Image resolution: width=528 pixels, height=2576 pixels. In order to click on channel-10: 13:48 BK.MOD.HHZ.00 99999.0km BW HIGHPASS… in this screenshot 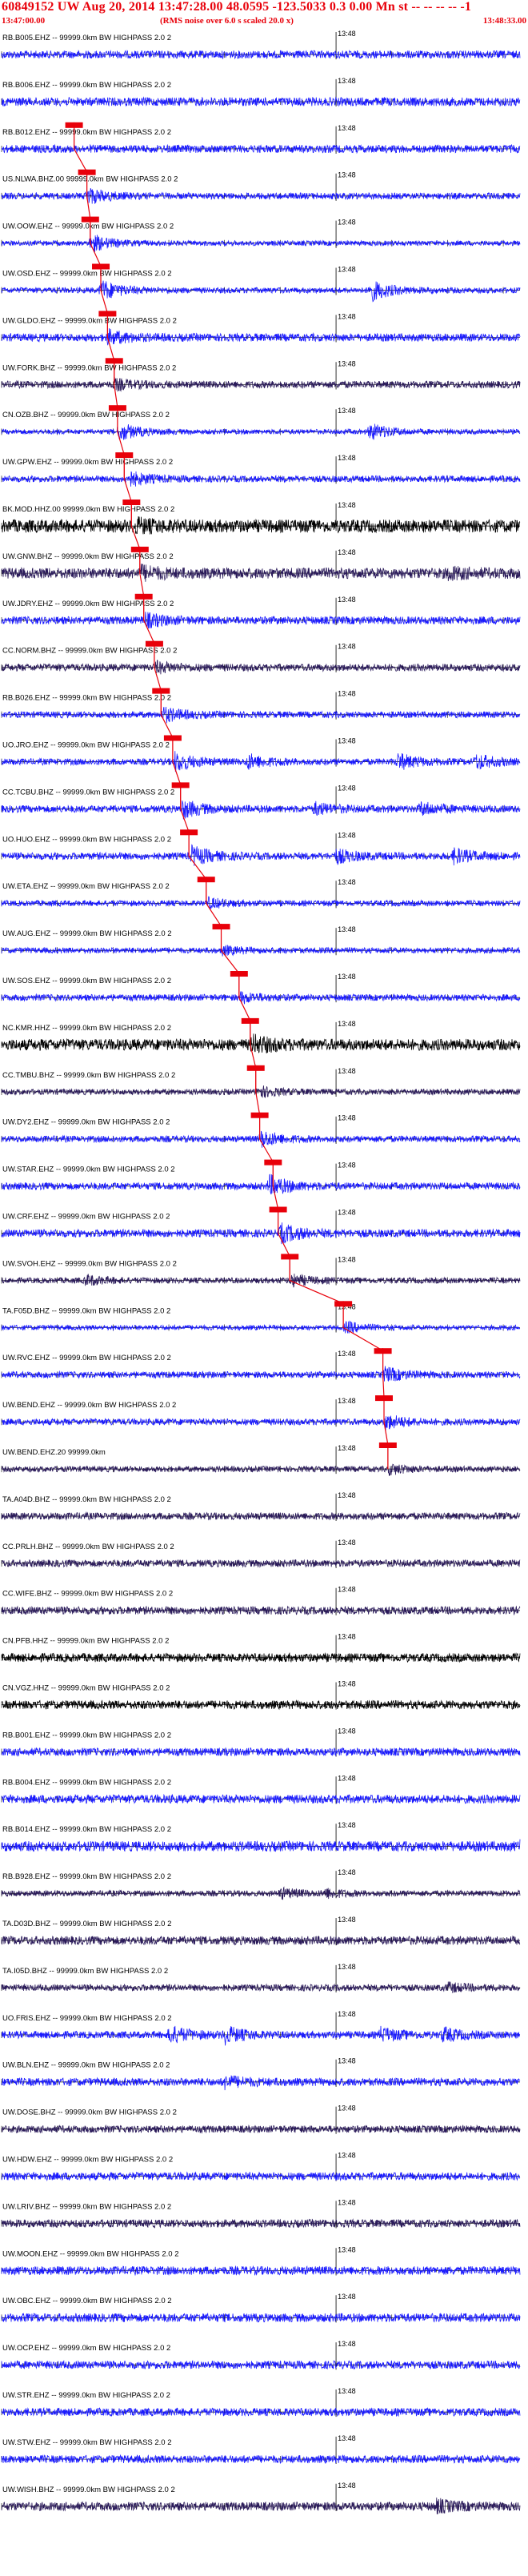, I will do `click(261, 518)`.